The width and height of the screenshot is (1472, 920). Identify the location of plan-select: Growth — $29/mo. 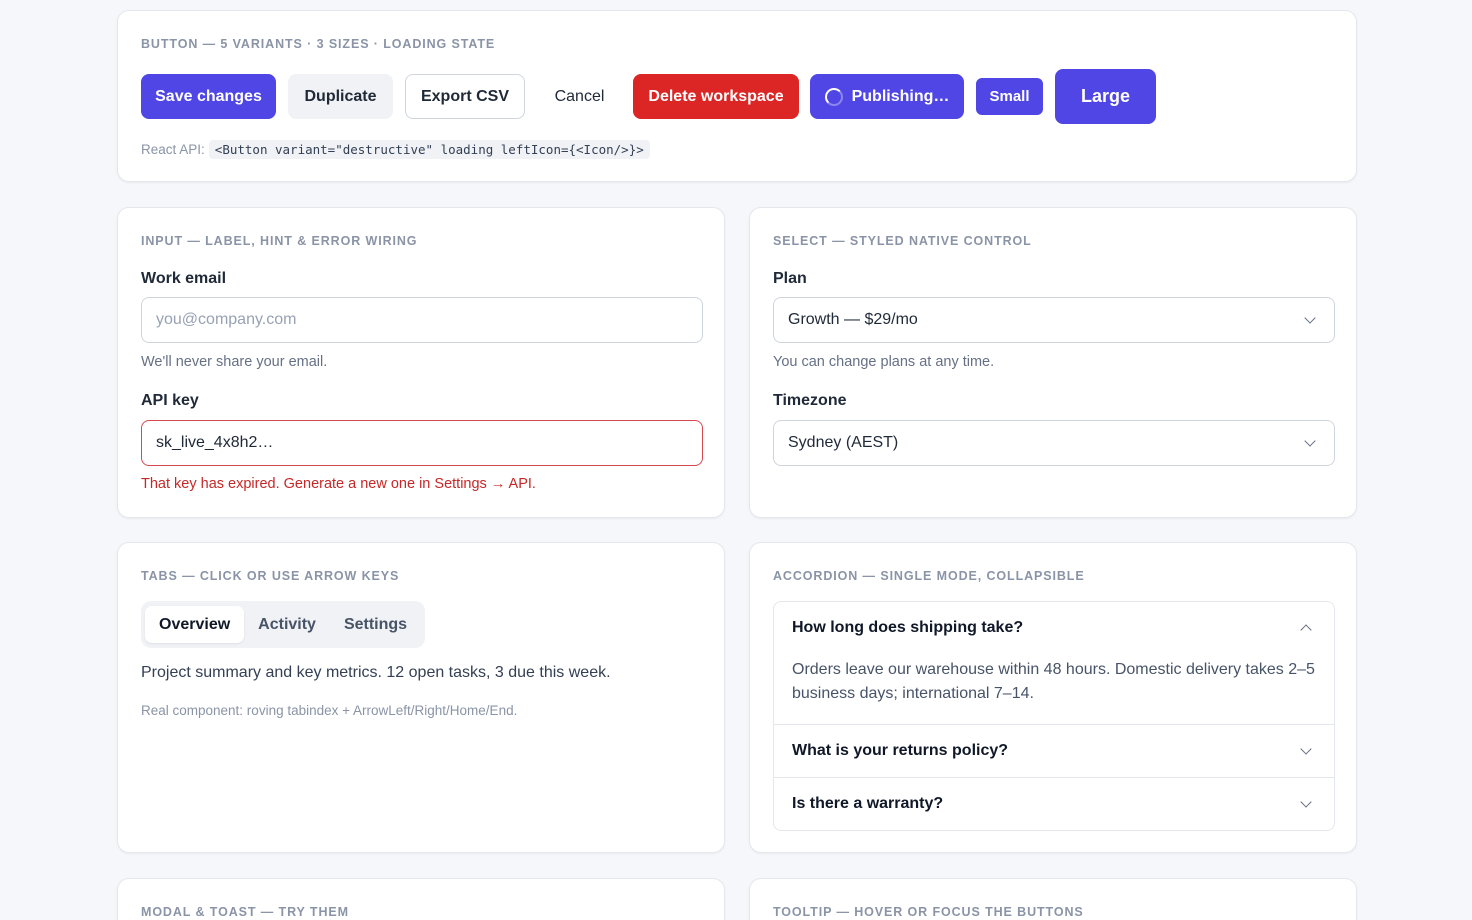
(1054, 320).